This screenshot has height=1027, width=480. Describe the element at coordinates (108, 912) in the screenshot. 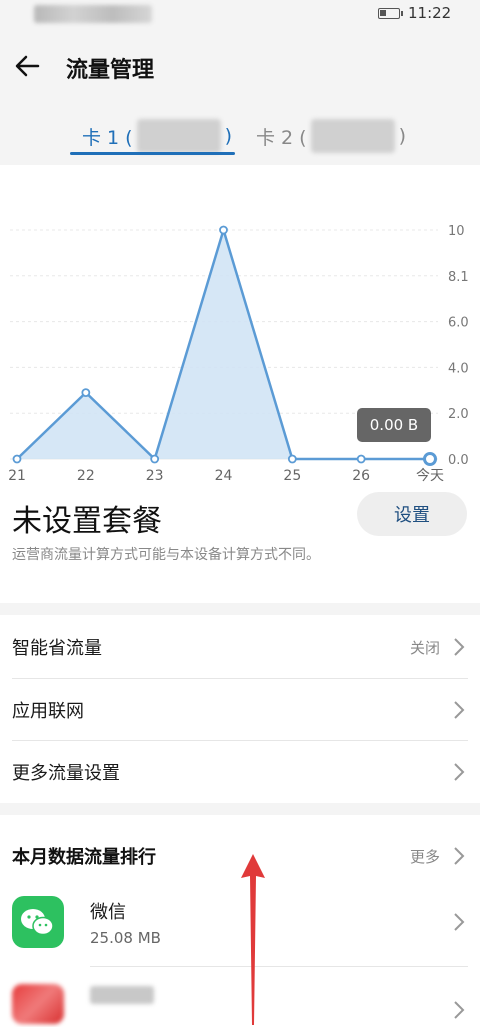

I see `app-name: 微信` at that location.